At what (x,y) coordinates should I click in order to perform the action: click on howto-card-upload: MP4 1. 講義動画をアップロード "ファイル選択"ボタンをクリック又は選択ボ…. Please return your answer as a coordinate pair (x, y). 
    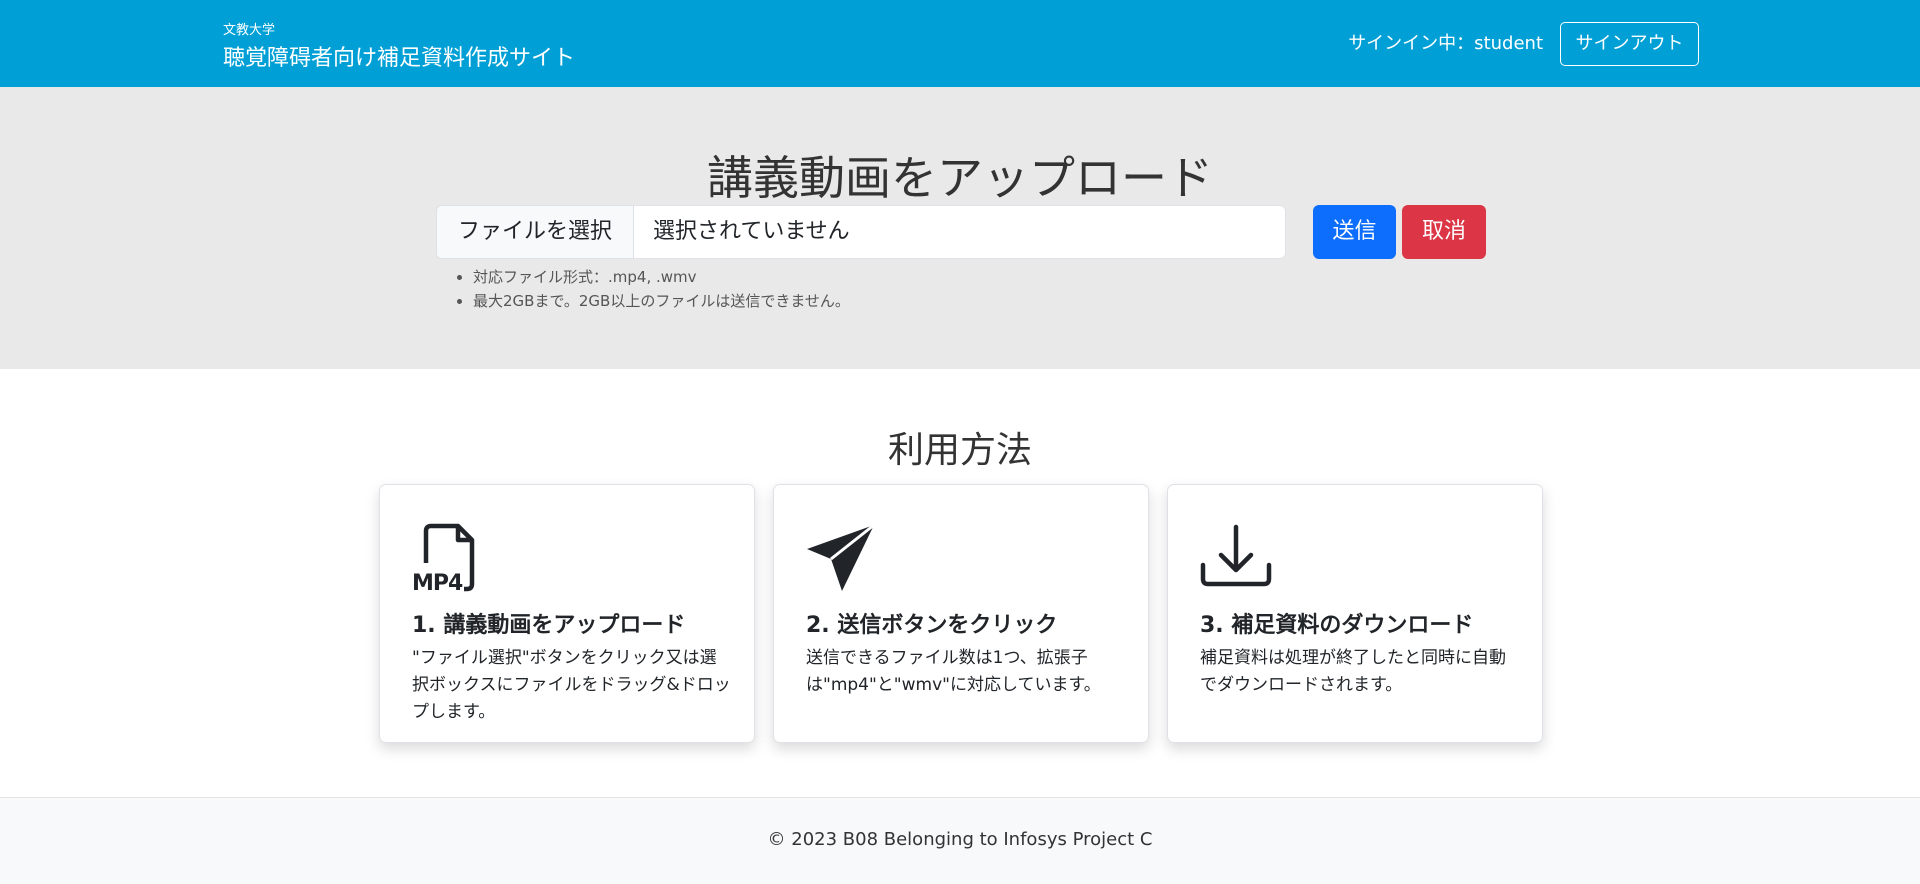
    Looking at the image, I should click on (567, 613).